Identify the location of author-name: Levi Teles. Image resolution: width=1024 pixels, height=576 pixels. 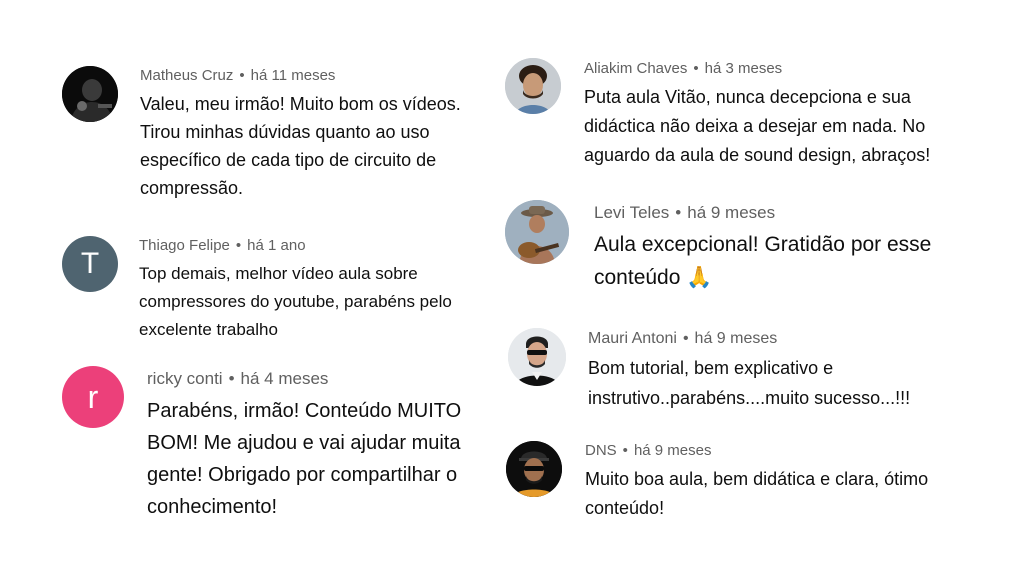
(631, 212).